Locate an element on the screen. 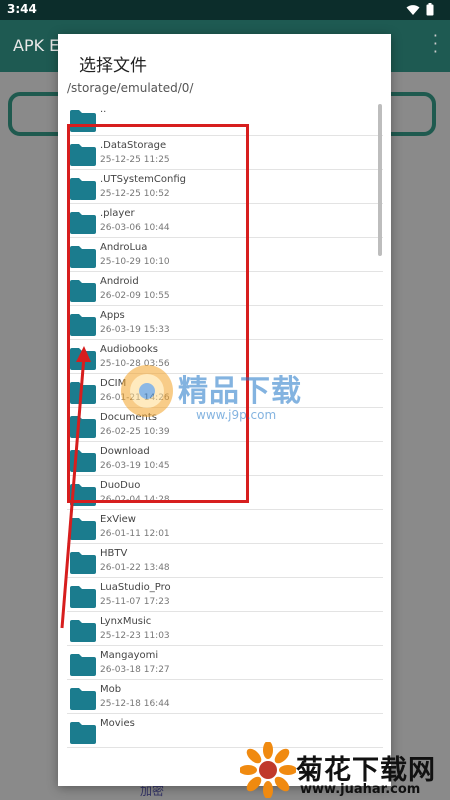 The image size is (450, 800). watermark-text: 精品下载 is located at coordinates (240, 391).